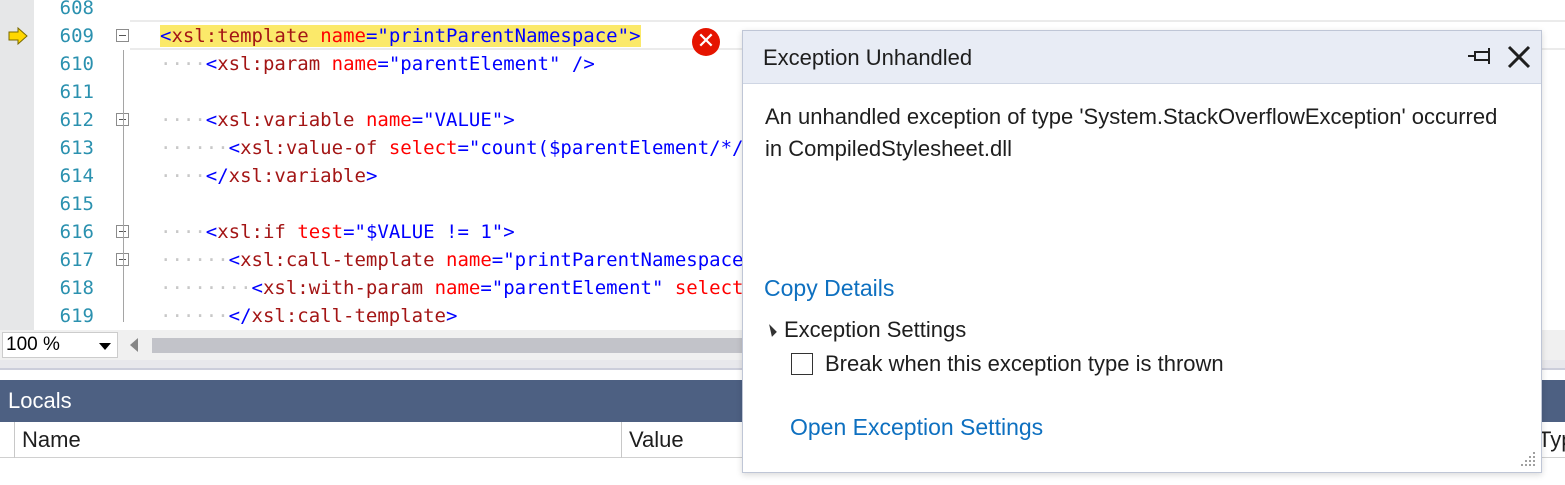 The image size is (1565, 485). I want to click on open-exception-settings-link: Open Exception Settings, so click(916, 427).